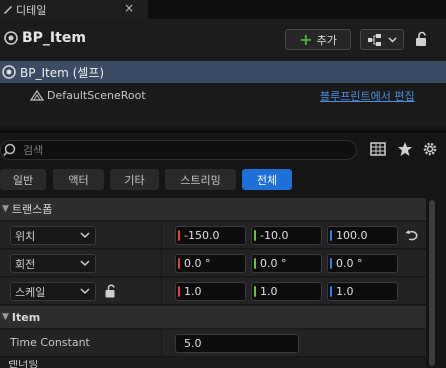  What do you see at coordinates (367, 96) in the screenshot?
I see `edit-in-blueprint-link: 블루프린트에서 편집` at bounding box center [367, 96].